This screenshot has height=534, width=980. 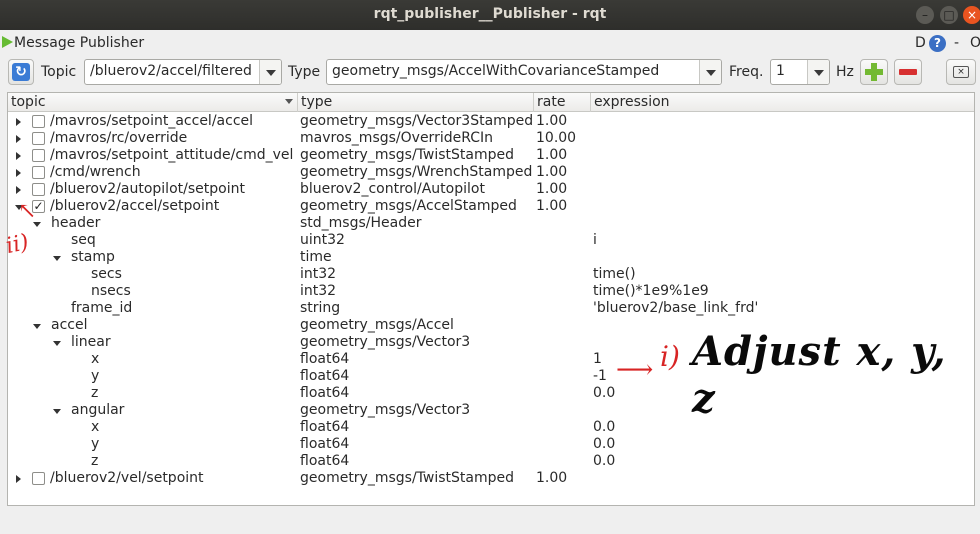 What do you see at coordinates (361, 223) in the screenshot?
I see `cell-type: std_msgs/Header` at bounding box center [361, 223].